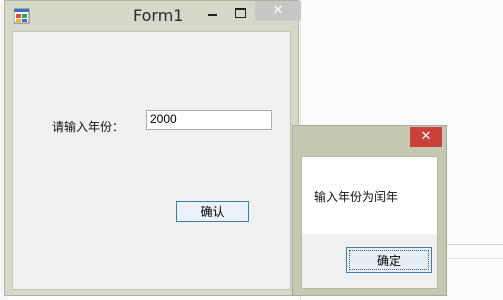 The image size is (503, 300). I want to click on message-body: 输入年份为闰年, so click(369, 195).